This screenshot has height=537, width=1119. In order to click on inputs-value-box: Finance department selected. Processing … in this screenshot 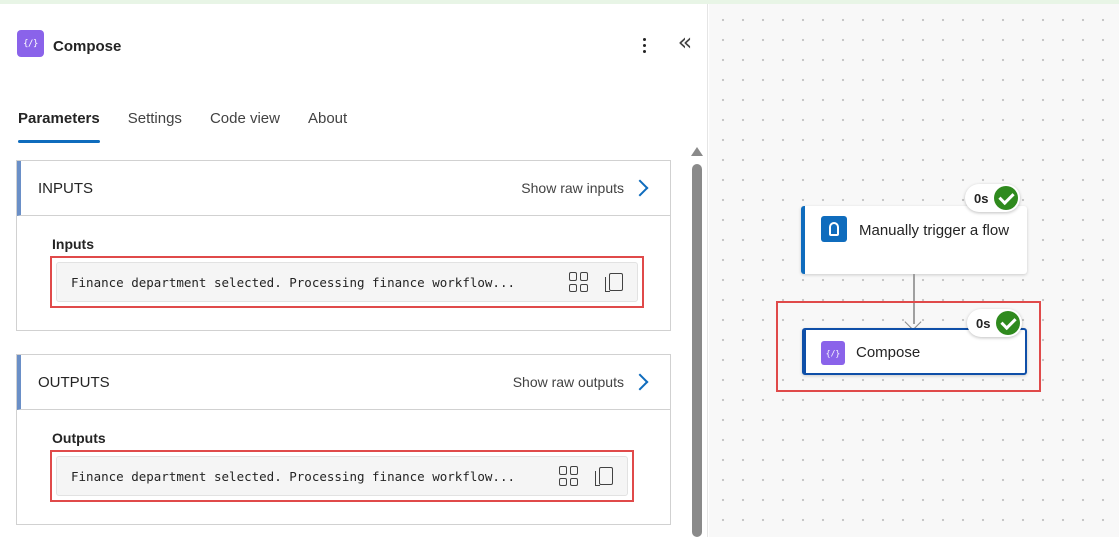, I will do `click(347, 282)`.